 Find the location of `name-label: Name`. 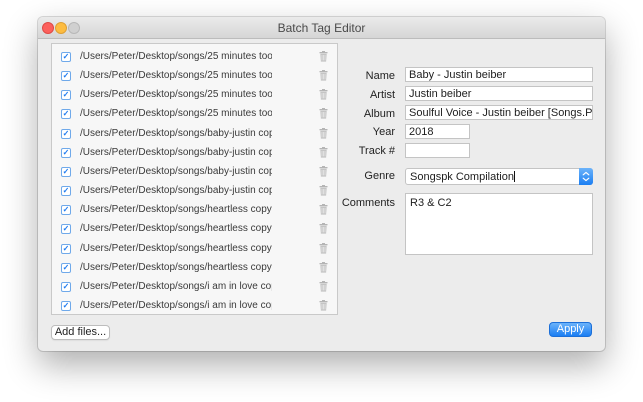

name-label: Name is located at coordinates (380, 76).